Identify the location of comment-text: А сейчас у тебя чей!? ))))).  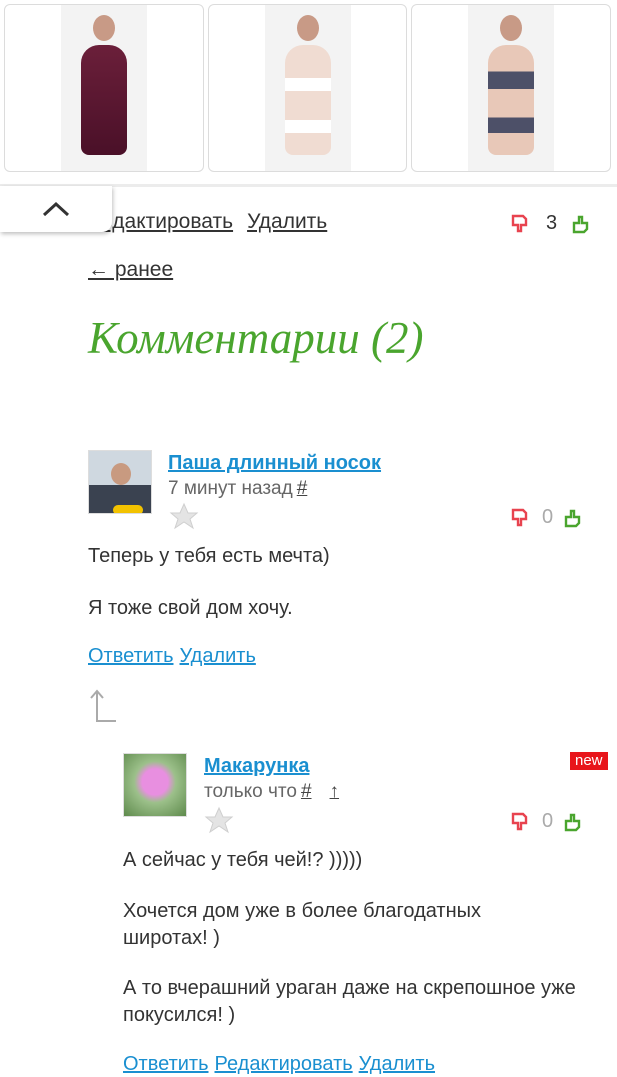
(243, 860).